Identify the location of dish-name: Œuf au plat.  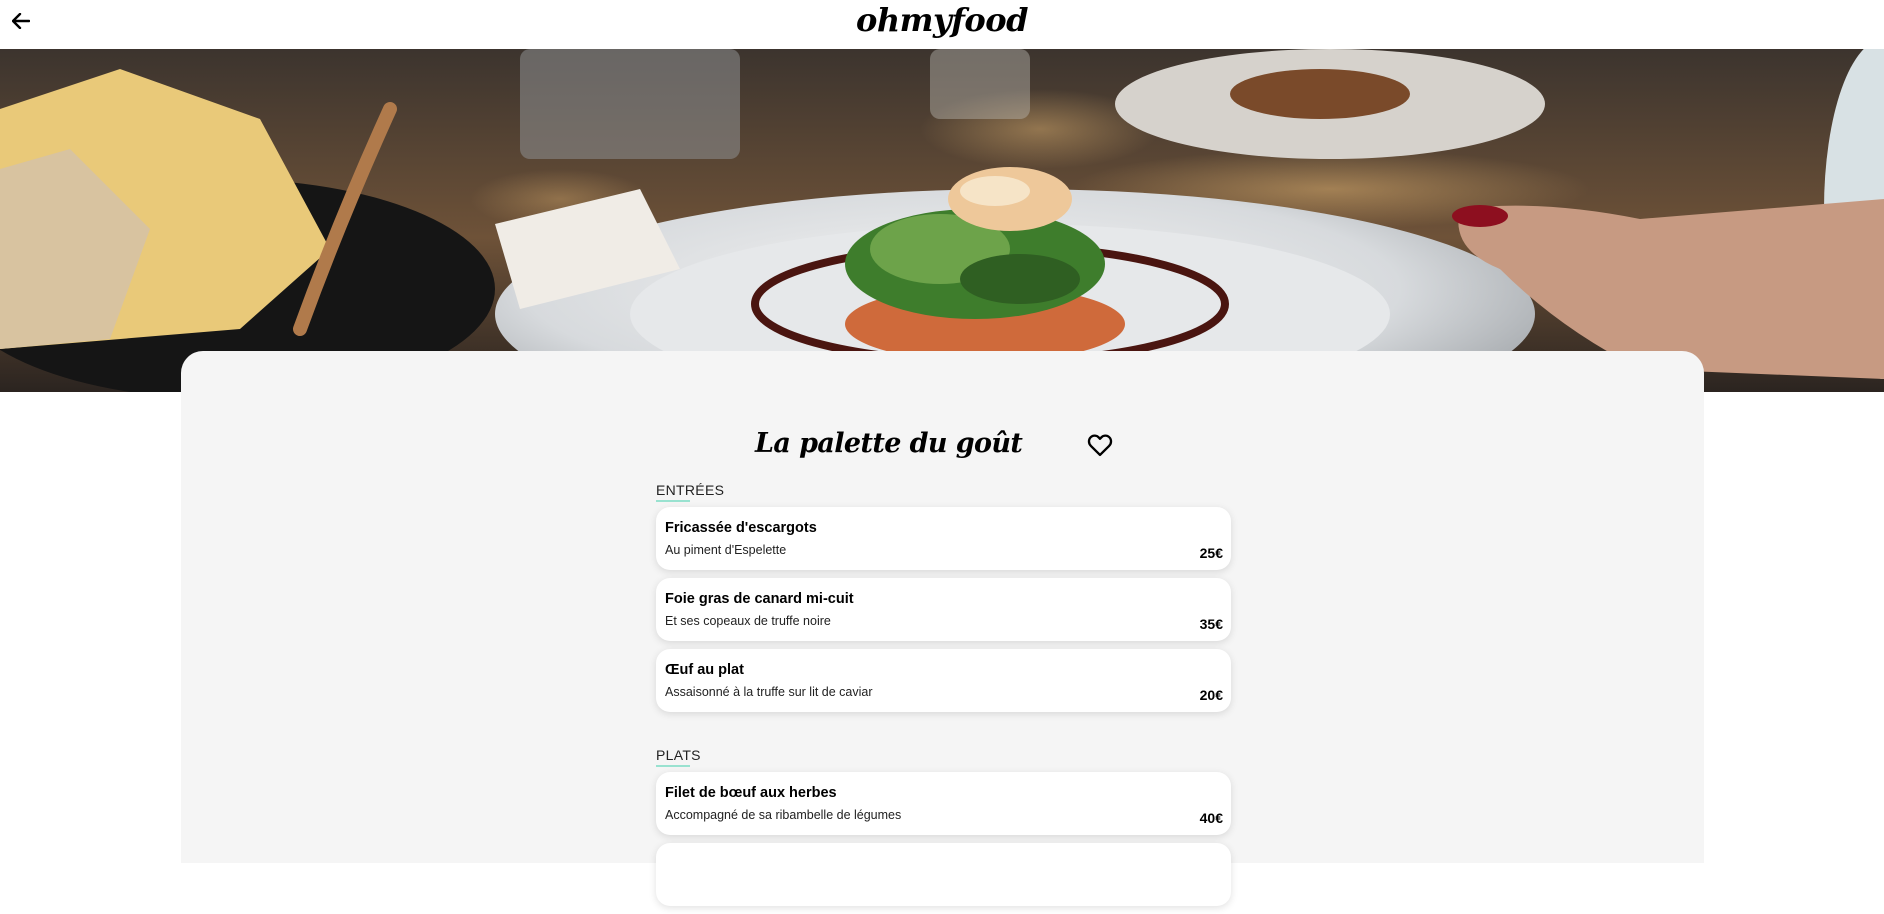
(704, 670).